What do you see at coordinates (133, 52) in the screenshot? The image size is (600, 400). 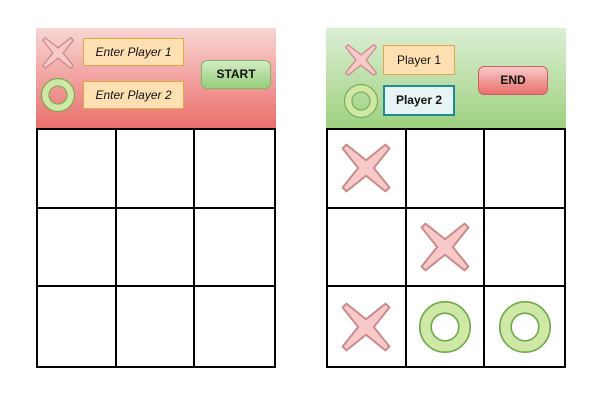 I see `player1-name-input: Enter Player 1` at bounding box center [133, 52].